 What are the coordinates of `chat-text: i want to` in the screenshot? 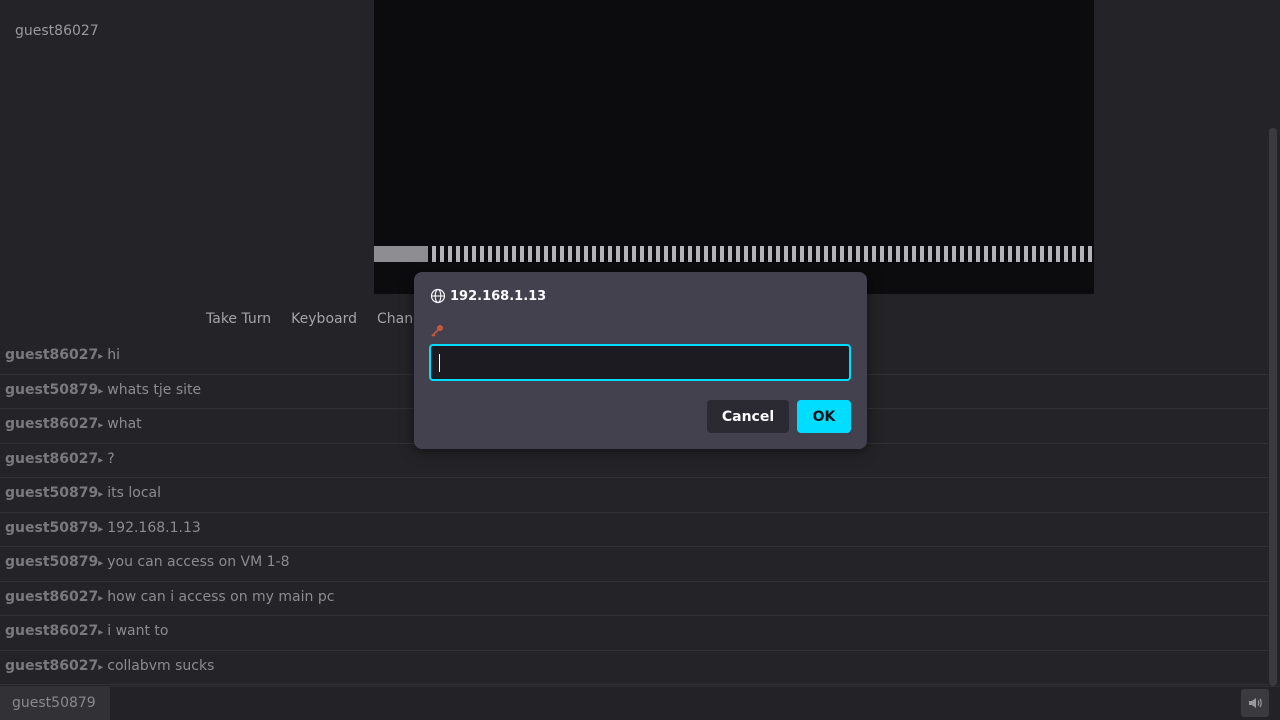 It's located at (138, 631).